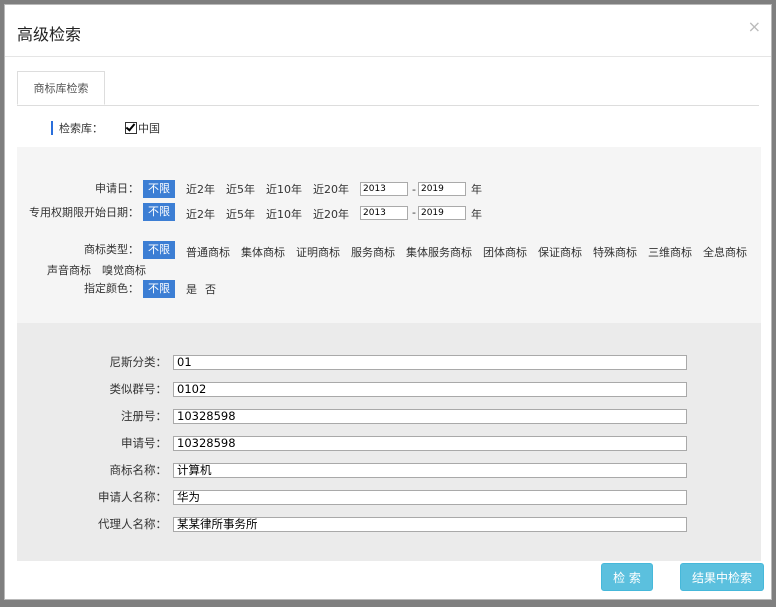 The height and width of the screenshot is (607, 776). I want to click on filter-label: 商标类型：, so click(111, 249).